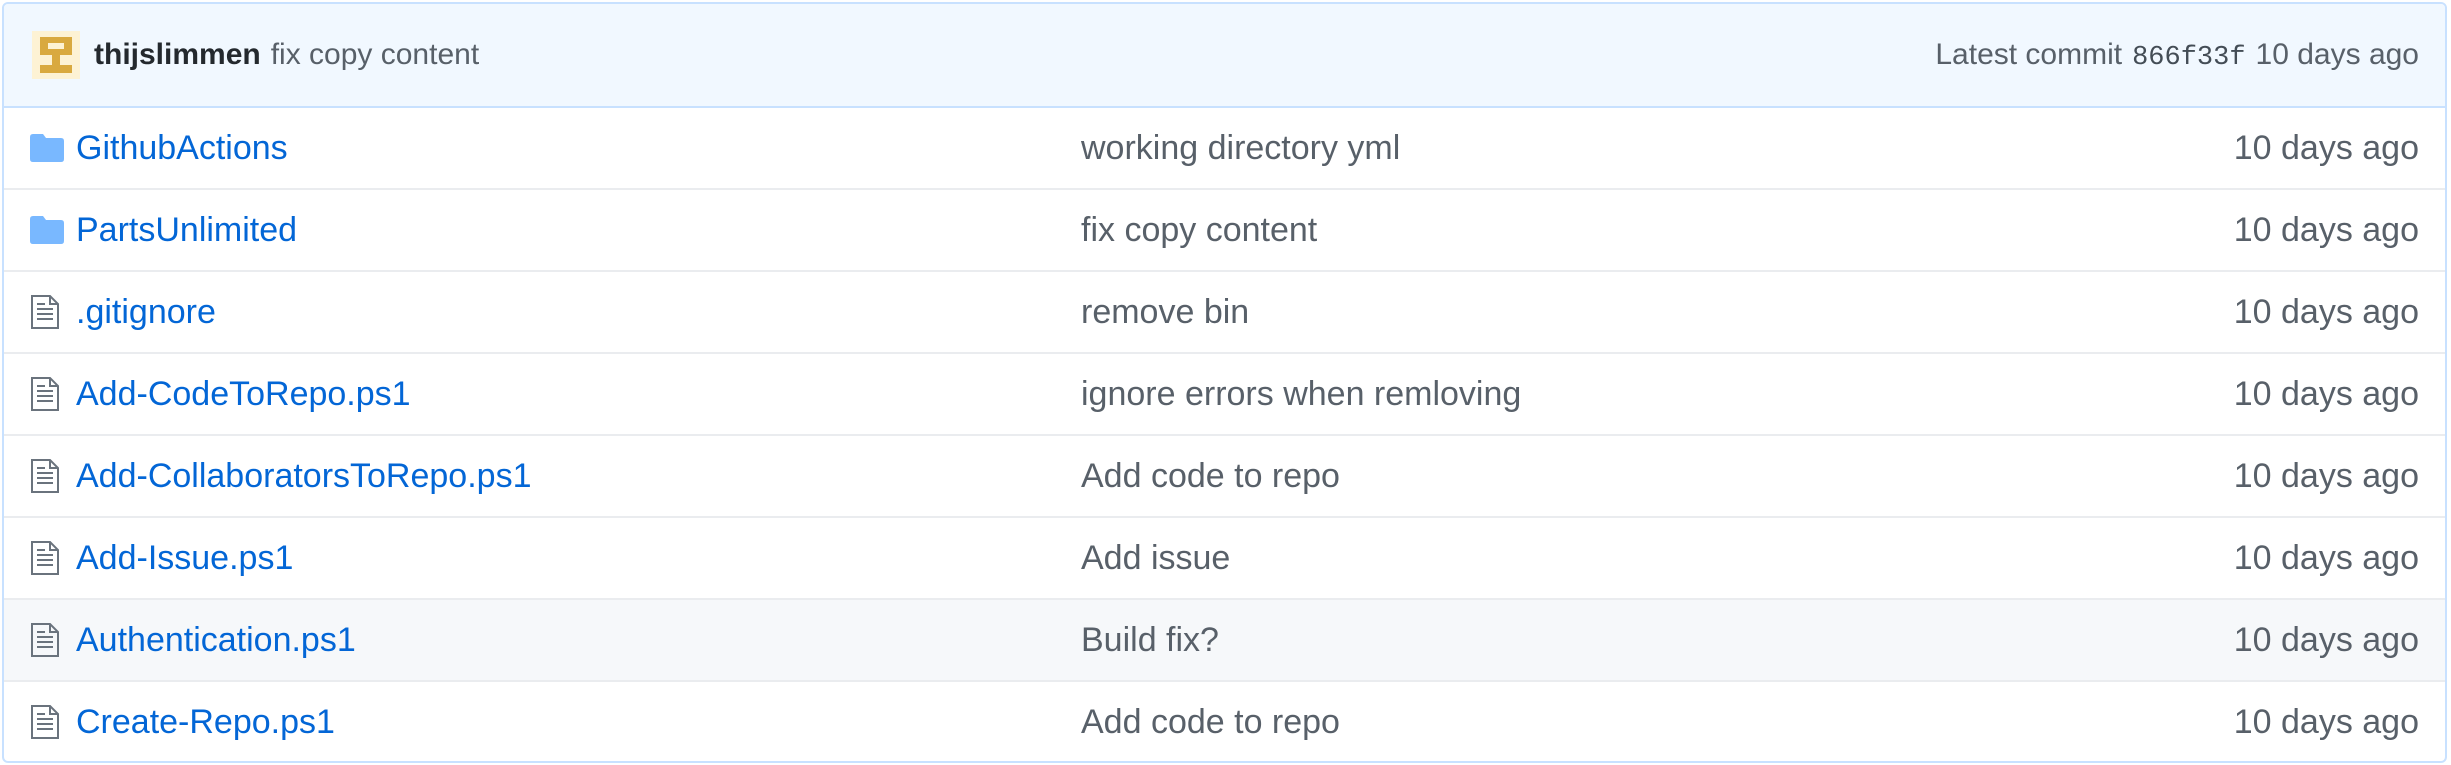 This screenshot has width=2451, height=765. Describe the element at coordinates (1199, 230) in the screenshot. I see `file-commit-message-link: fix copy content` at that location.